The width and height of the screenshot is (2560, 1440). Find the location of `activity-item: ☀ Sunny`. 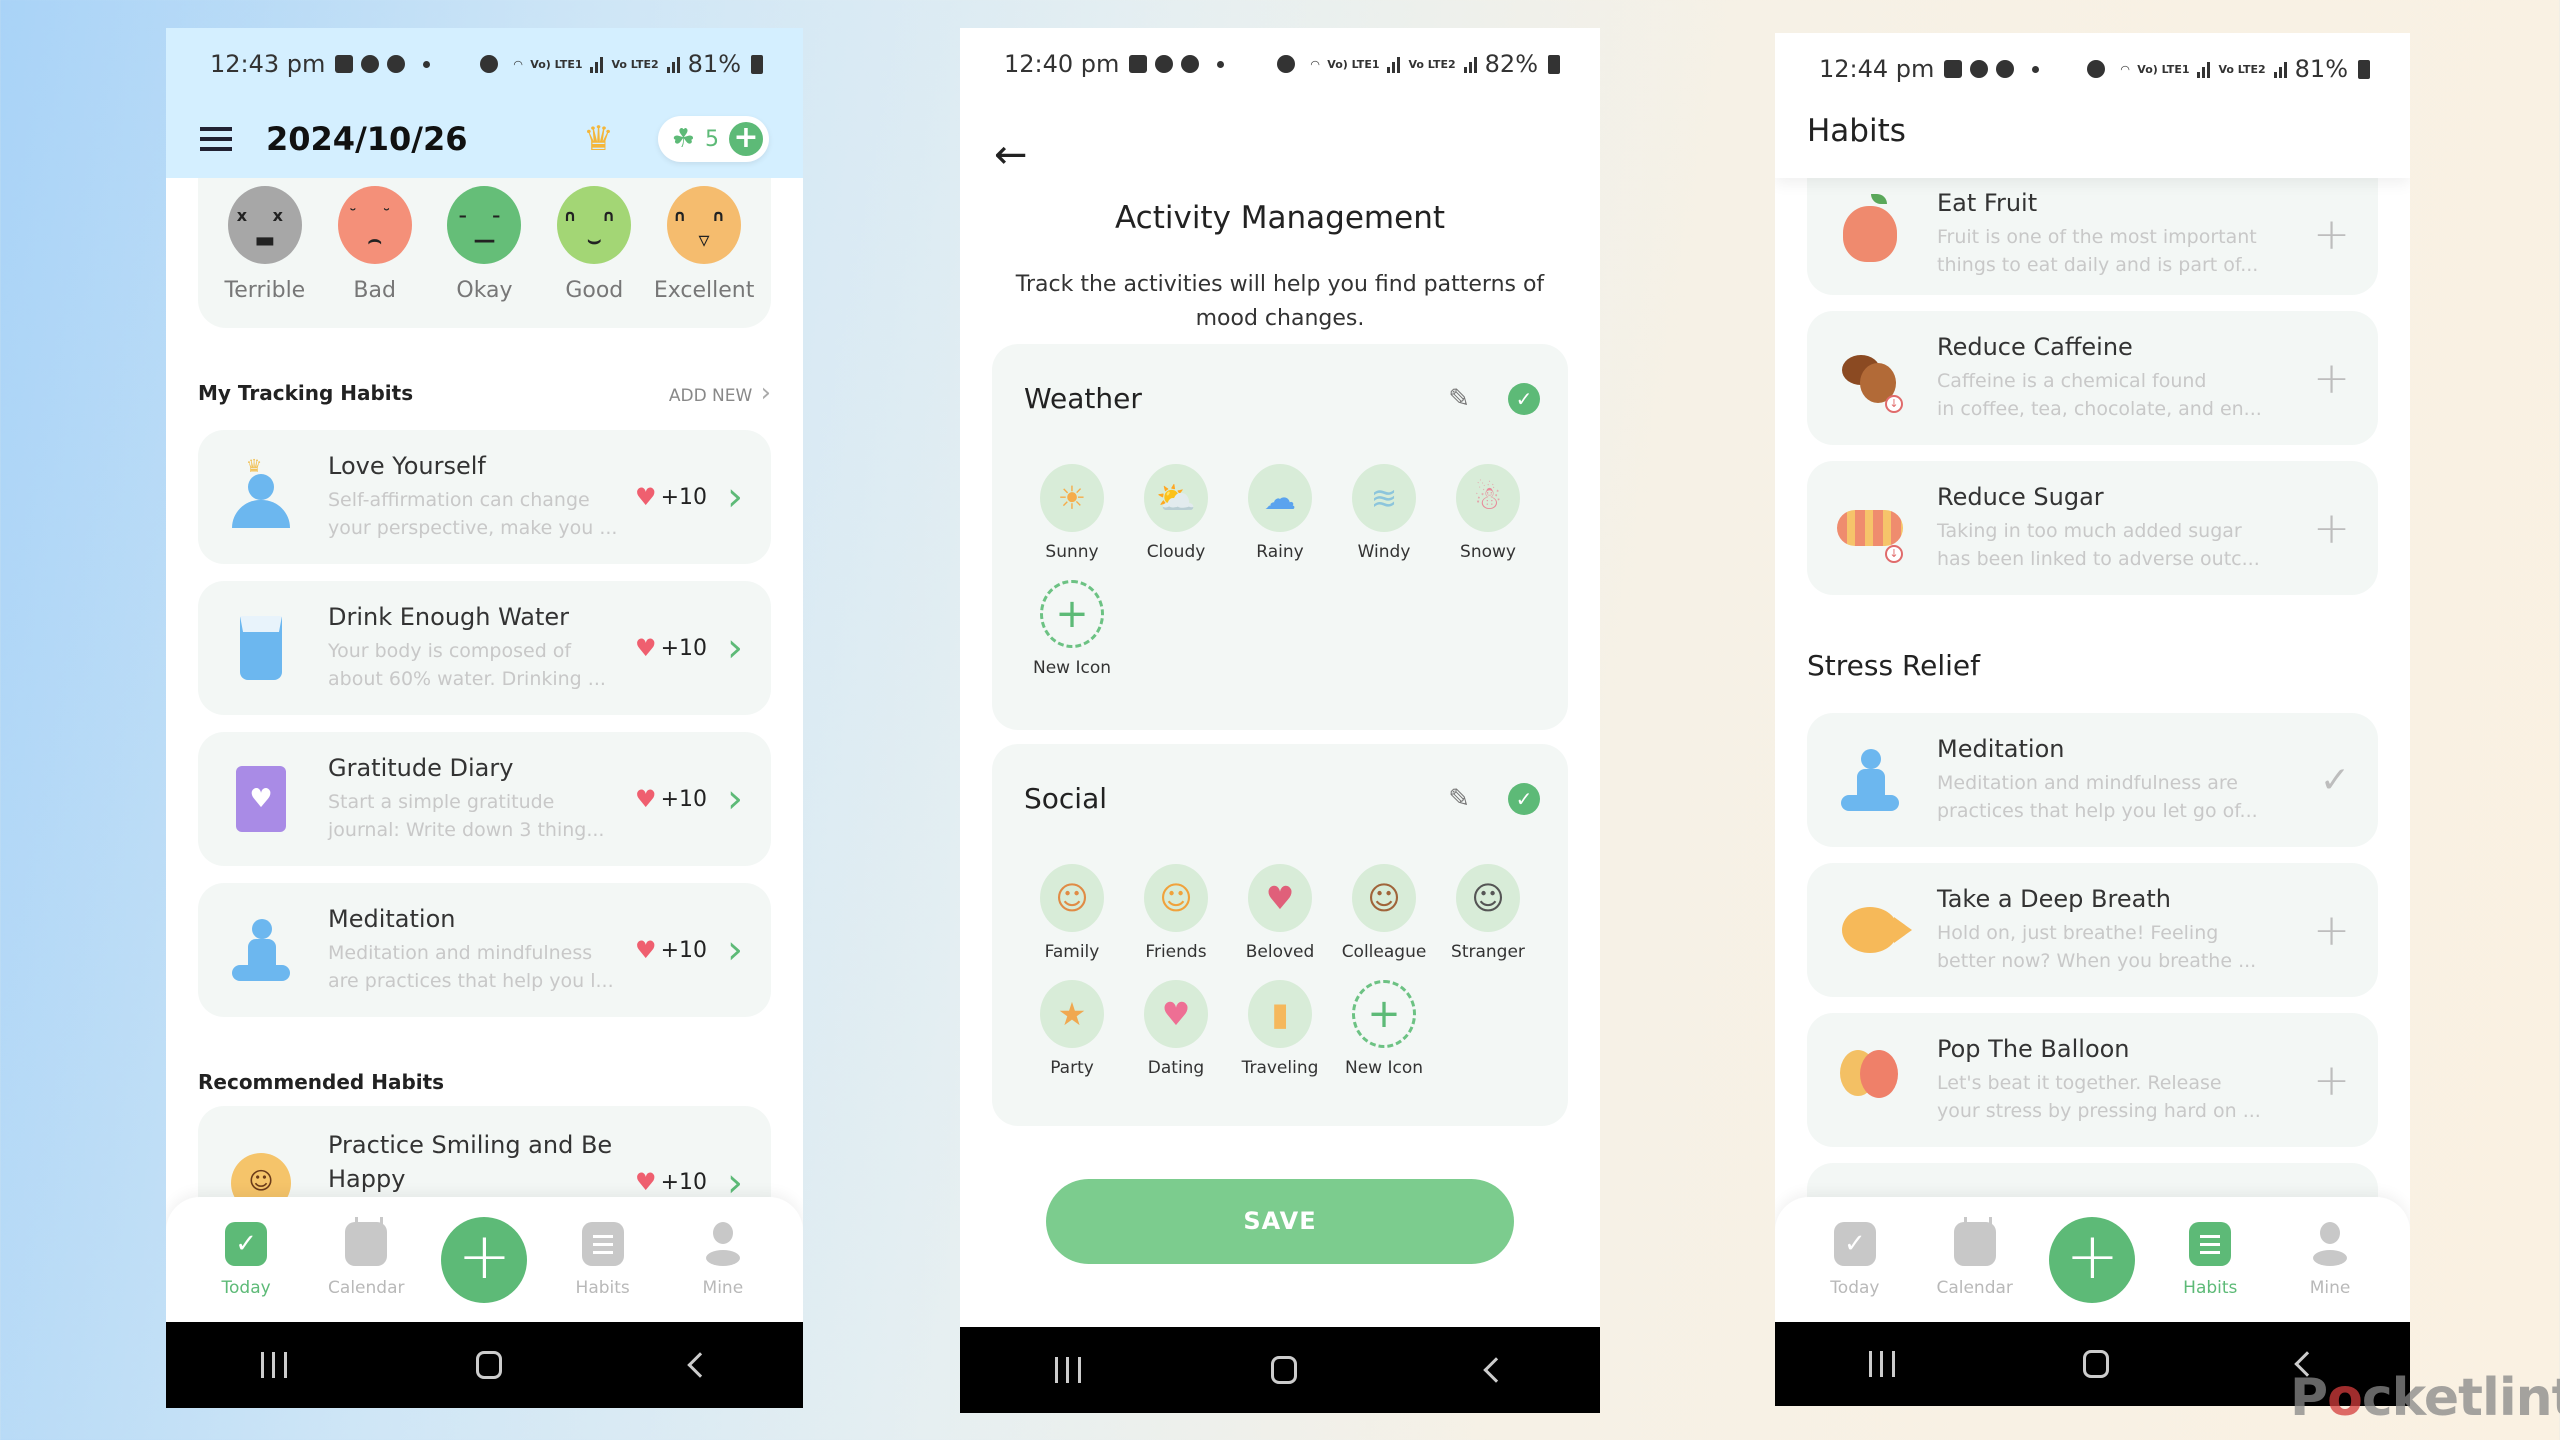

activity-item: ☀ Sunny is located at coordinates (1072, 513).